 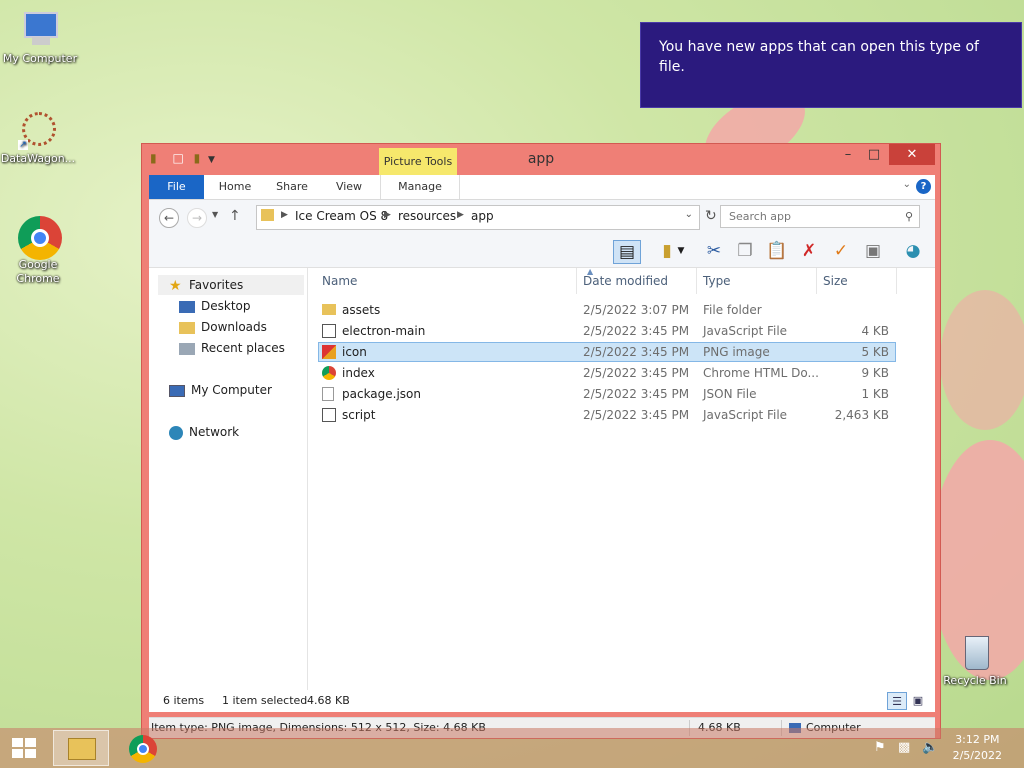 I want to click on blank-file-icon, so click(x=328, y=394).